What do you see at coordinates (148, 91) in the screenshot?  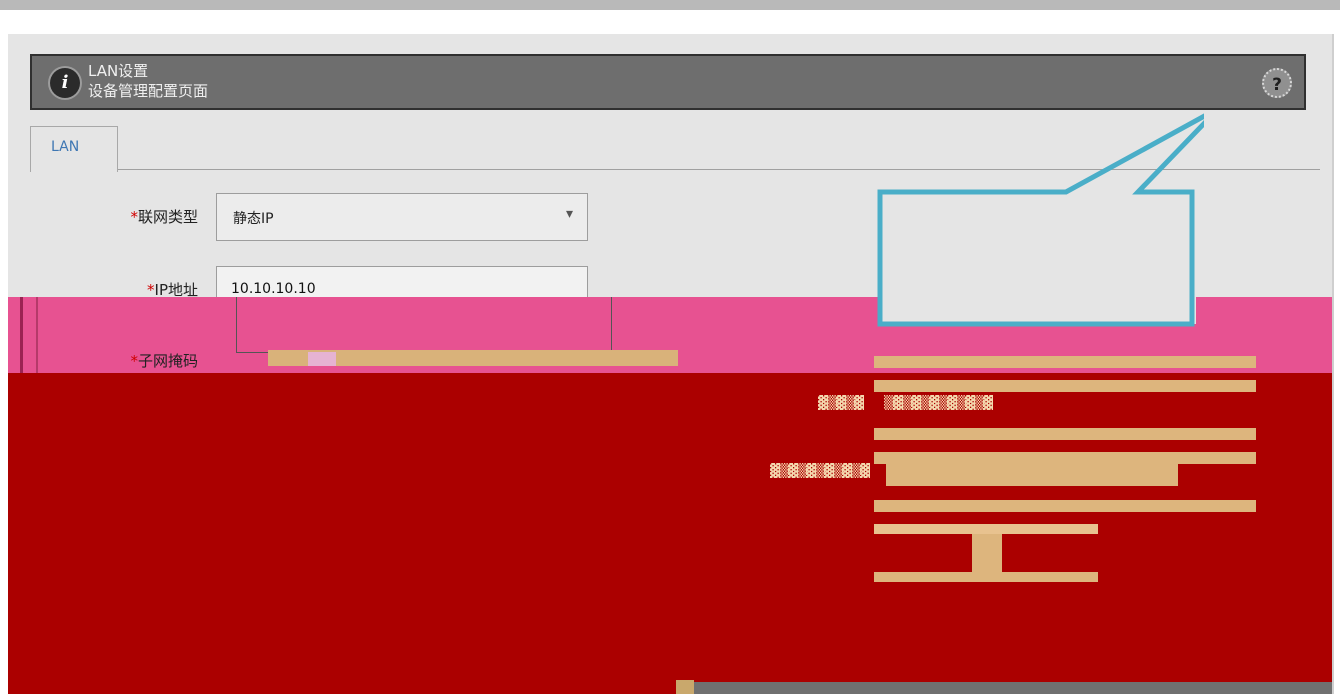 I see `page-subtitle: 设备管理配置页面` at bounding box center [148, 91].